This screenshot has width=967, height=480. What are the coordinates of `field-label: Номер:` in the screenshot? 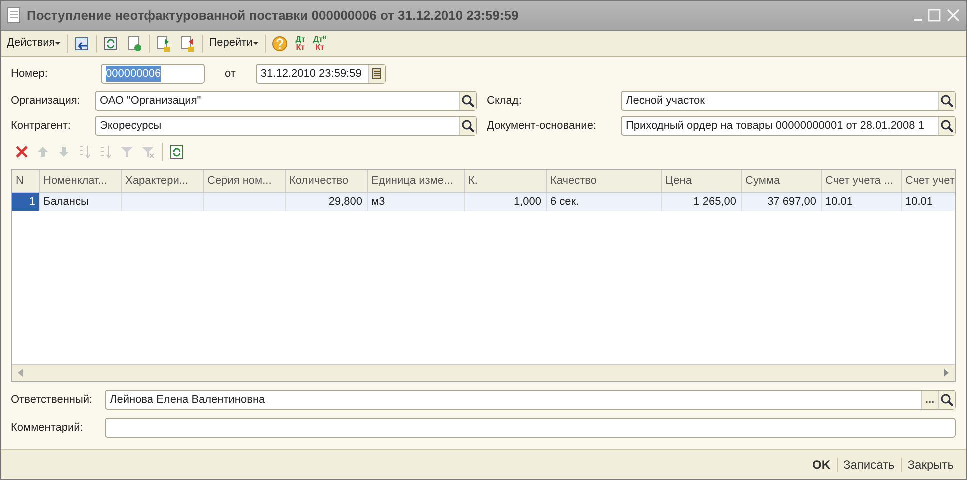 It's located at (30, 74).